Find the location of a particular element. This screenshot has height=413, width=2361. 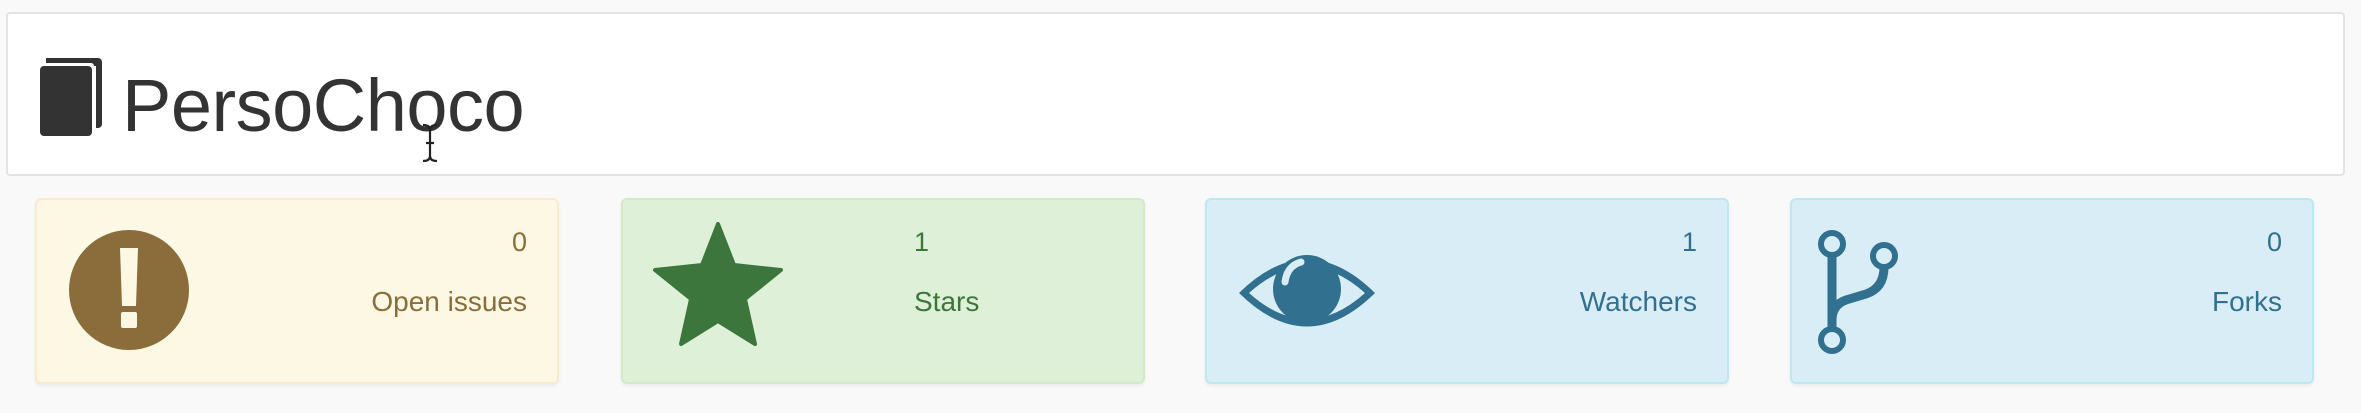

open-issues-label: Open issues is located at coordinates (449, 301).